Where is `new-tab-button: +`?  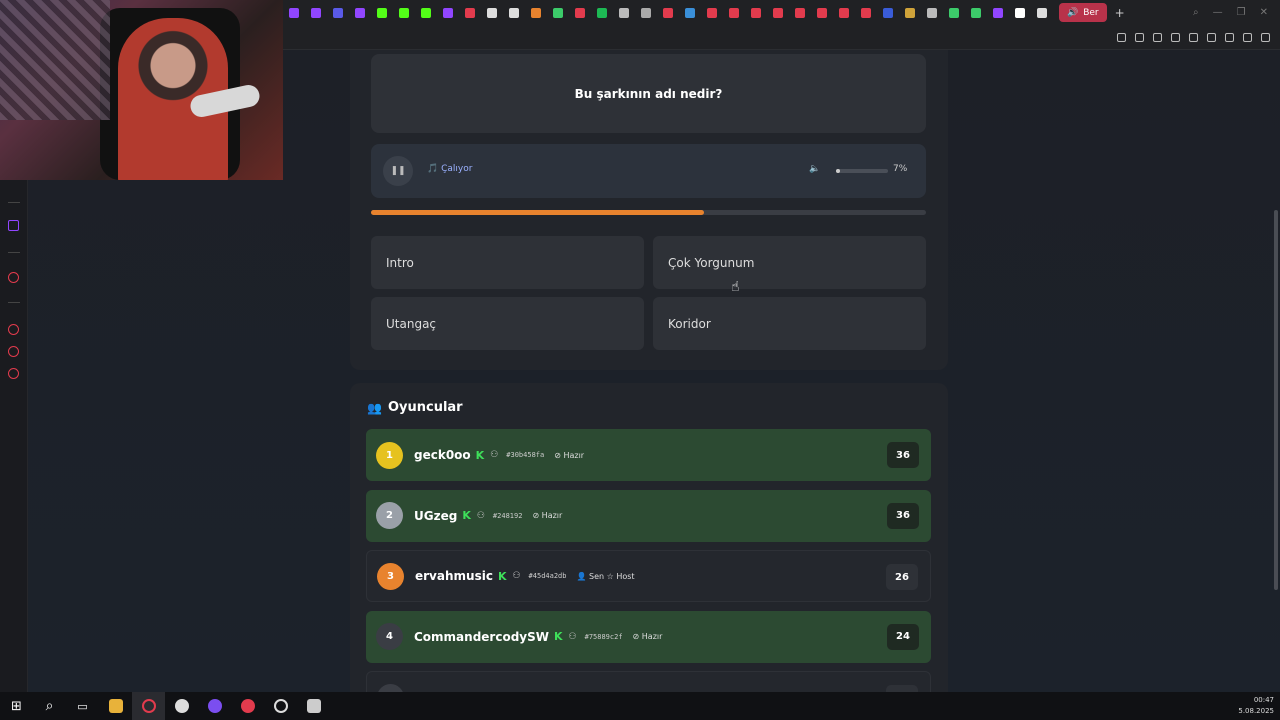 new-tab-button: + is located at coordinates (1120, 13).